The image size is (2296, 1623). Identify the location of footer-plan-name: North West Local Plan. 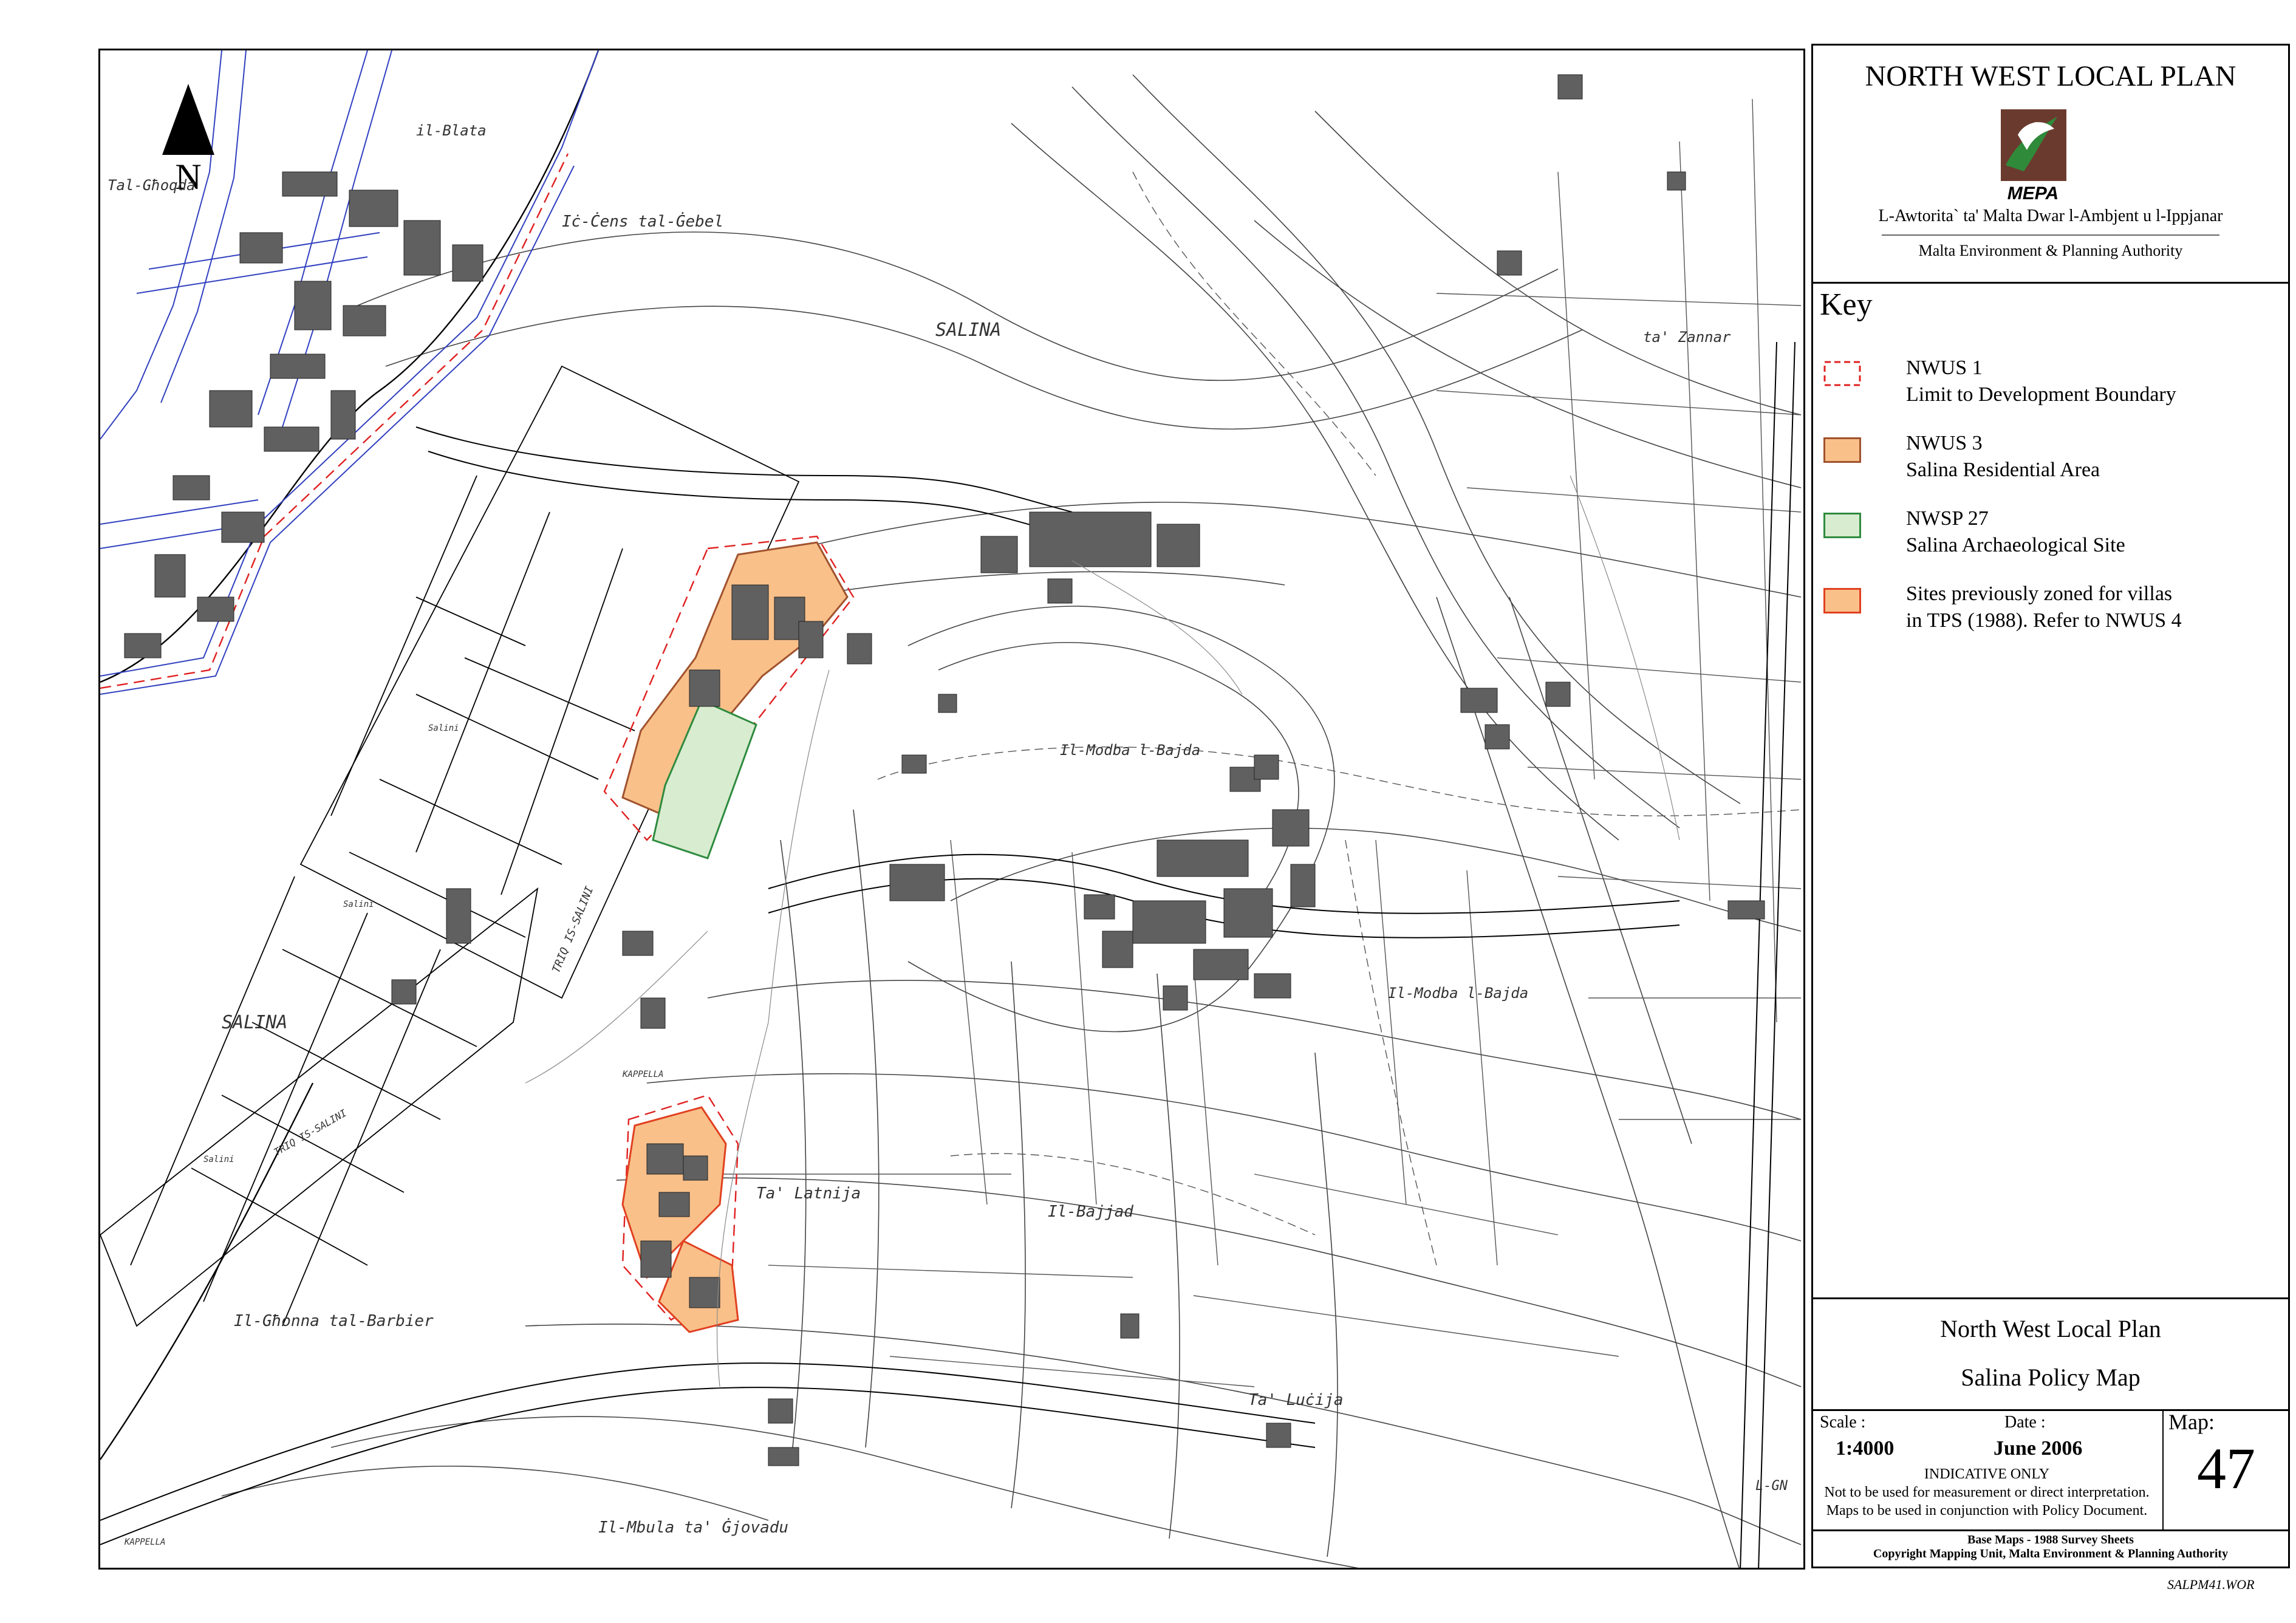
(2050, 1328).